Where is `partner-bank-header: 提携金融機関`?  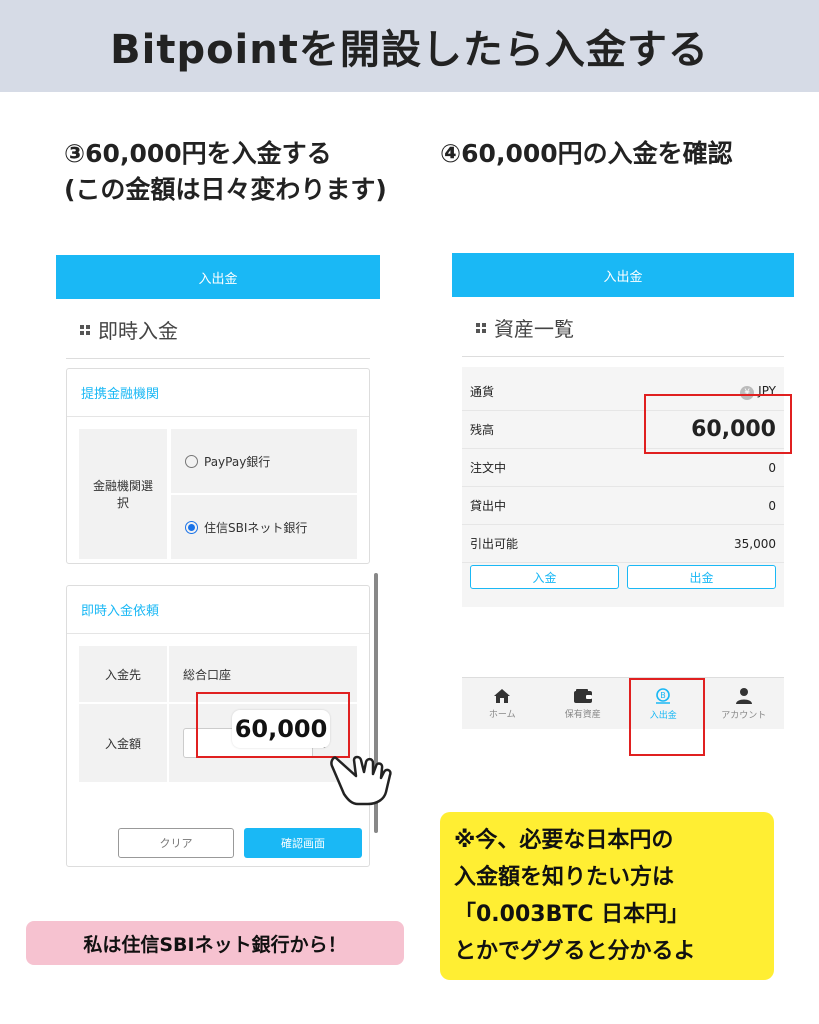 partner-bank-header: 提携金融機関 is located at coordinates (218, 393).